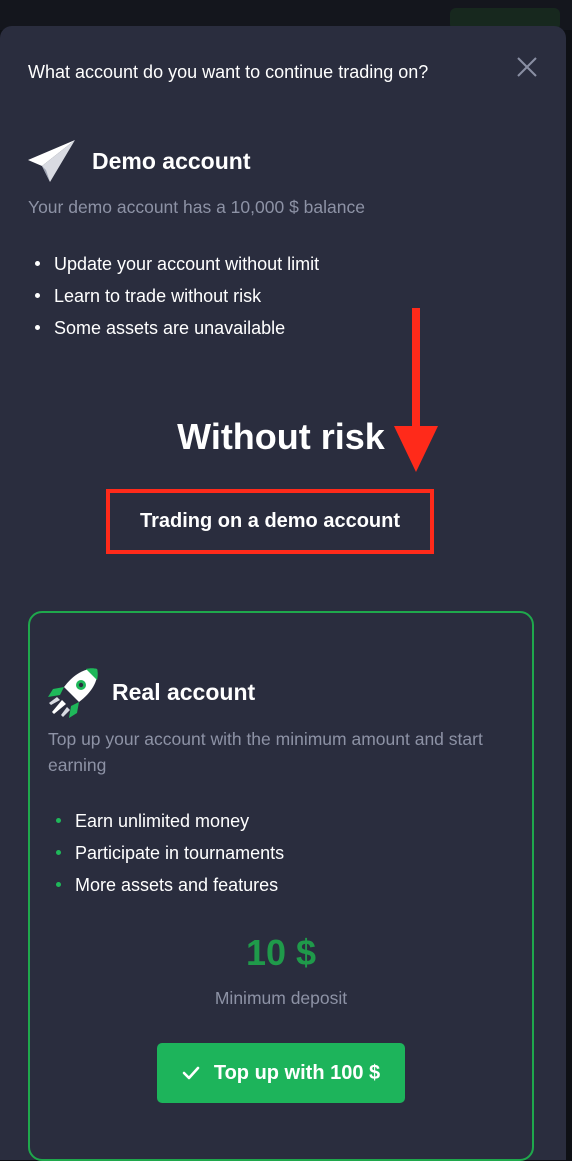 The image size is (572, 1161). Describe the element at coordinates (191, 1073) in the screenshot. I see `checkmark-icon` at that location.